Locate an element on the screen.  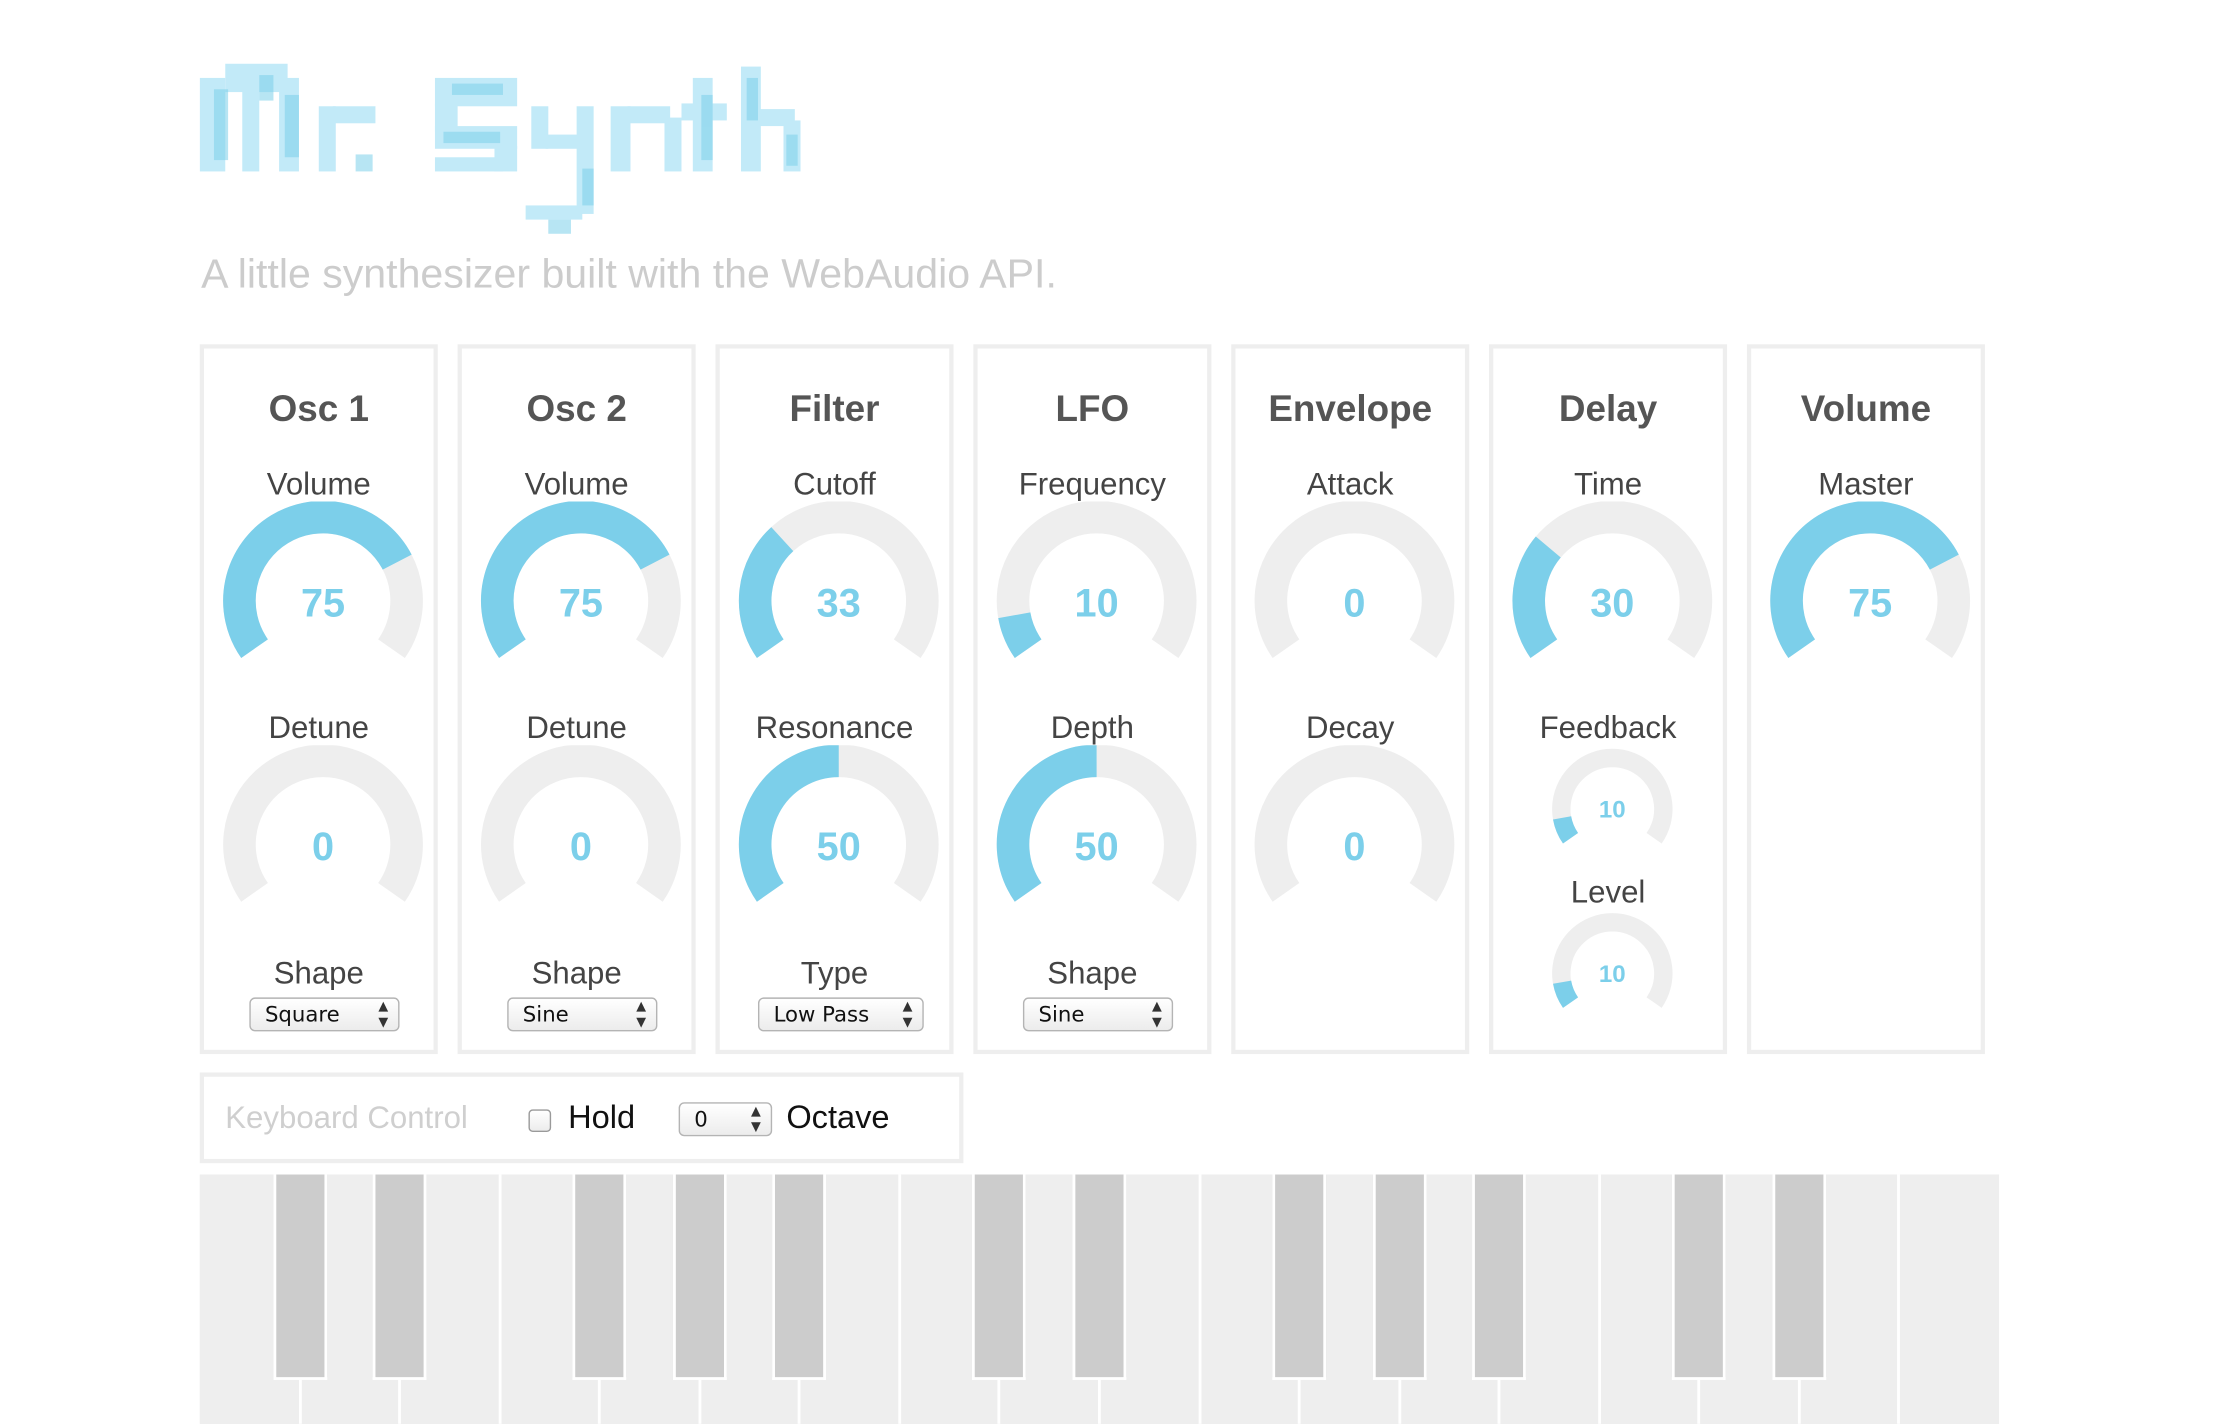
panel-title: Osc 2 is located at coordinates (576, 408).